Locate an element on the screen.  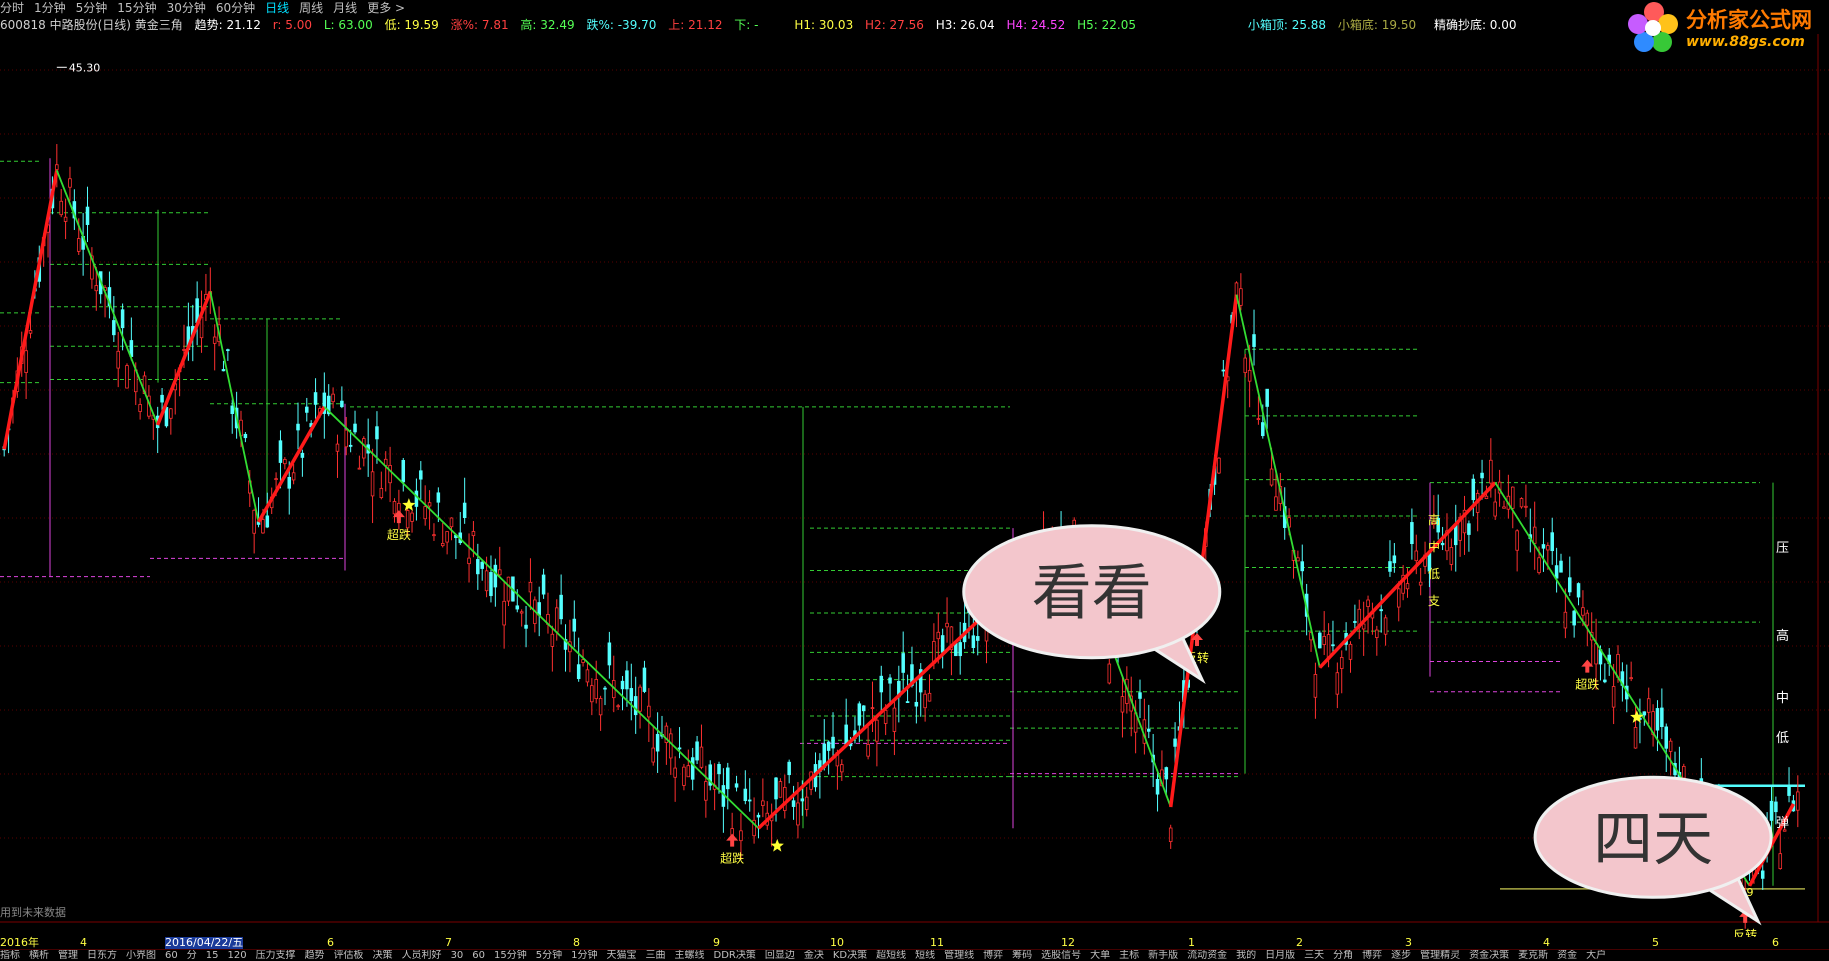
menu-item-6: 分 is located at coordinates (192, 955).